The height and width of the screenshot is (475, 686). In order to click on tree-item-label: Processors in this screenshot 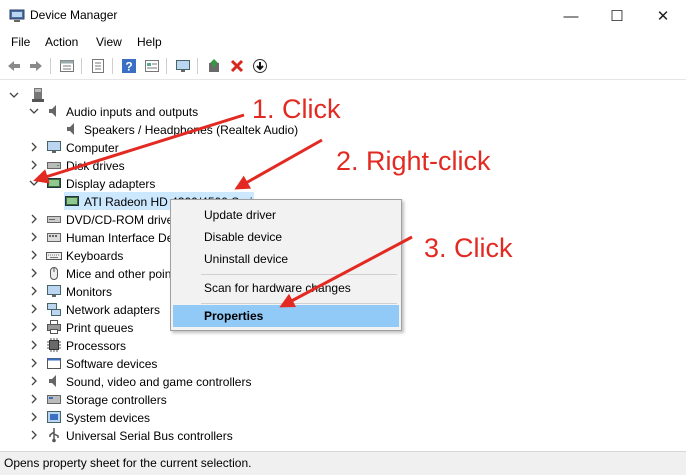, I will do `click(96, 345)`.